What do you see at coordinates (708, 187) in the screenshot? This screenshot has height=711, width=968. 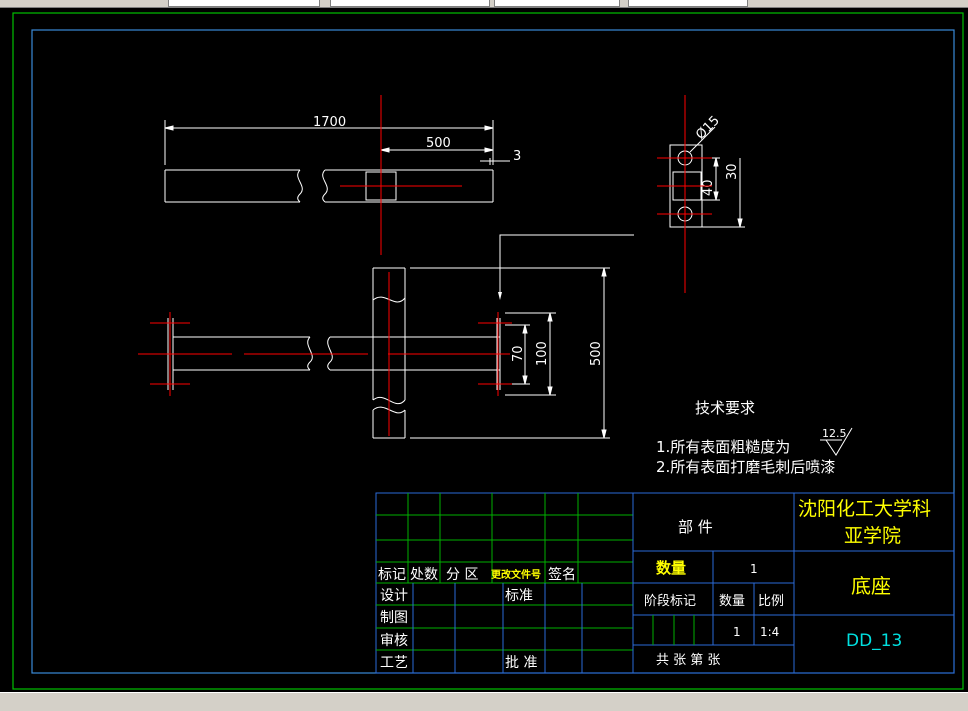 I see `dim-40-text: 40` at bounding box center [708, 187].